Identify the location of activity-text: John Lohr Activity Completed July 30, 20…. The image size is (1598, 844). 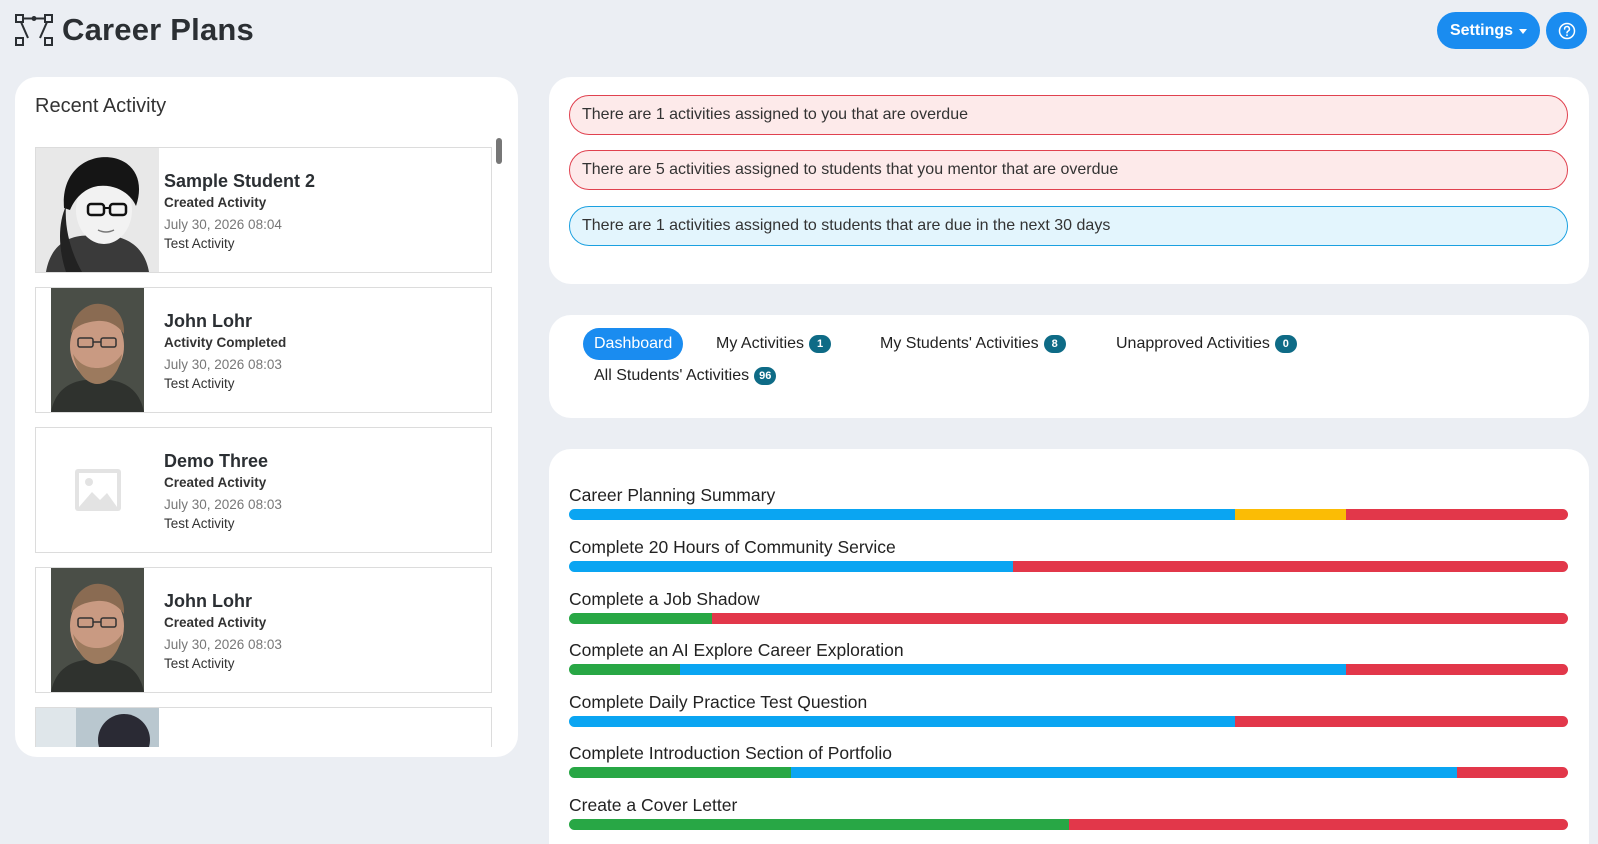
(225, 351).